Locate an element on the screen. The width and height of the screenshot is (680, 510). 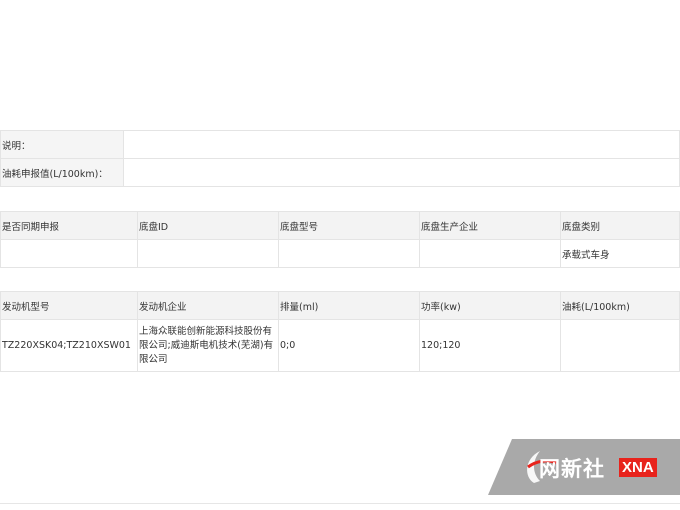
engine-cell-power: 120;120 is located at coordinates (490, 345).